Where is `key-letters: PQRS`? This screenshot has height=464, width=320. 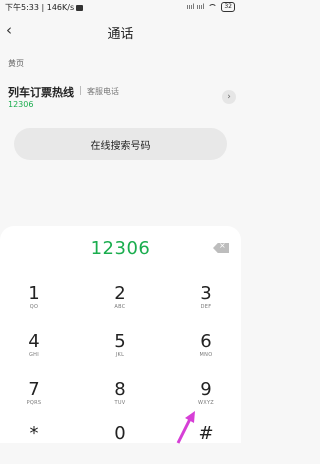 key-letters: PQRS is located at coordinates (34, 403).